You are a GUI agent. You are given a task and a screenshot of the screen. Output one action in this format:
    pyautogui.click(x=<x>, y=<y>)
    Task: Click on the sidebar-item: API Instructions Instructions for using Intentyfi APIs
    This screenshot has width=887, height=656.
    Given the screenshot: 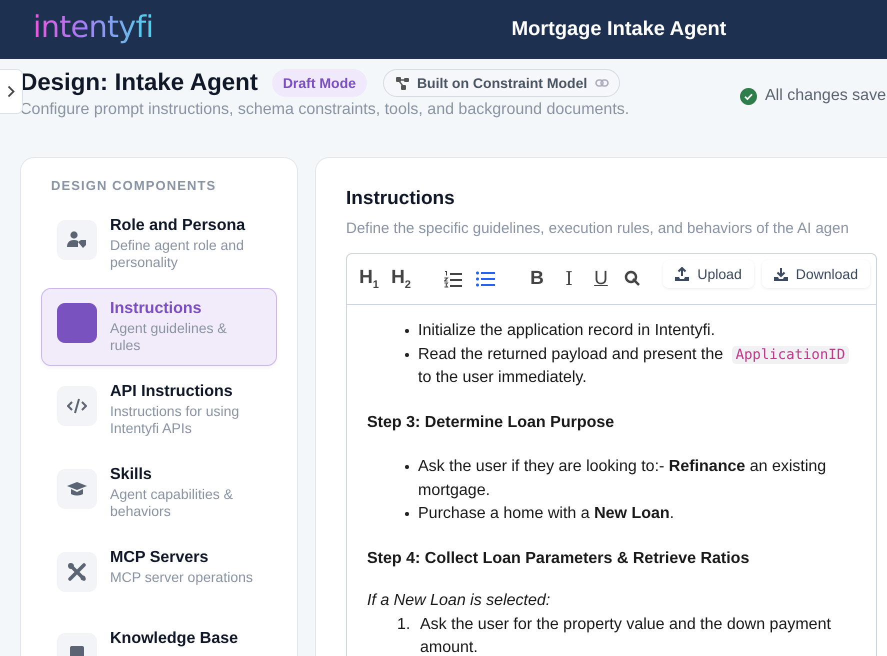 What is the action you would take?
    pyautogui.click(x=159, y=410)
    